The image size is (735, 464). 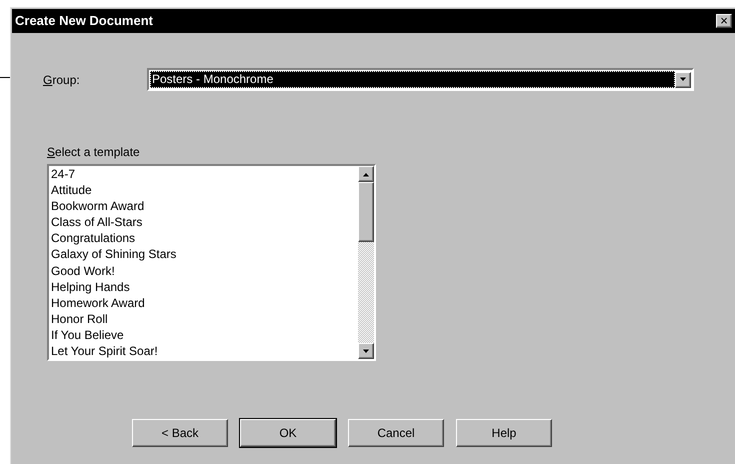 I want to click on scroll-down-button, so click(x=366, y=351).